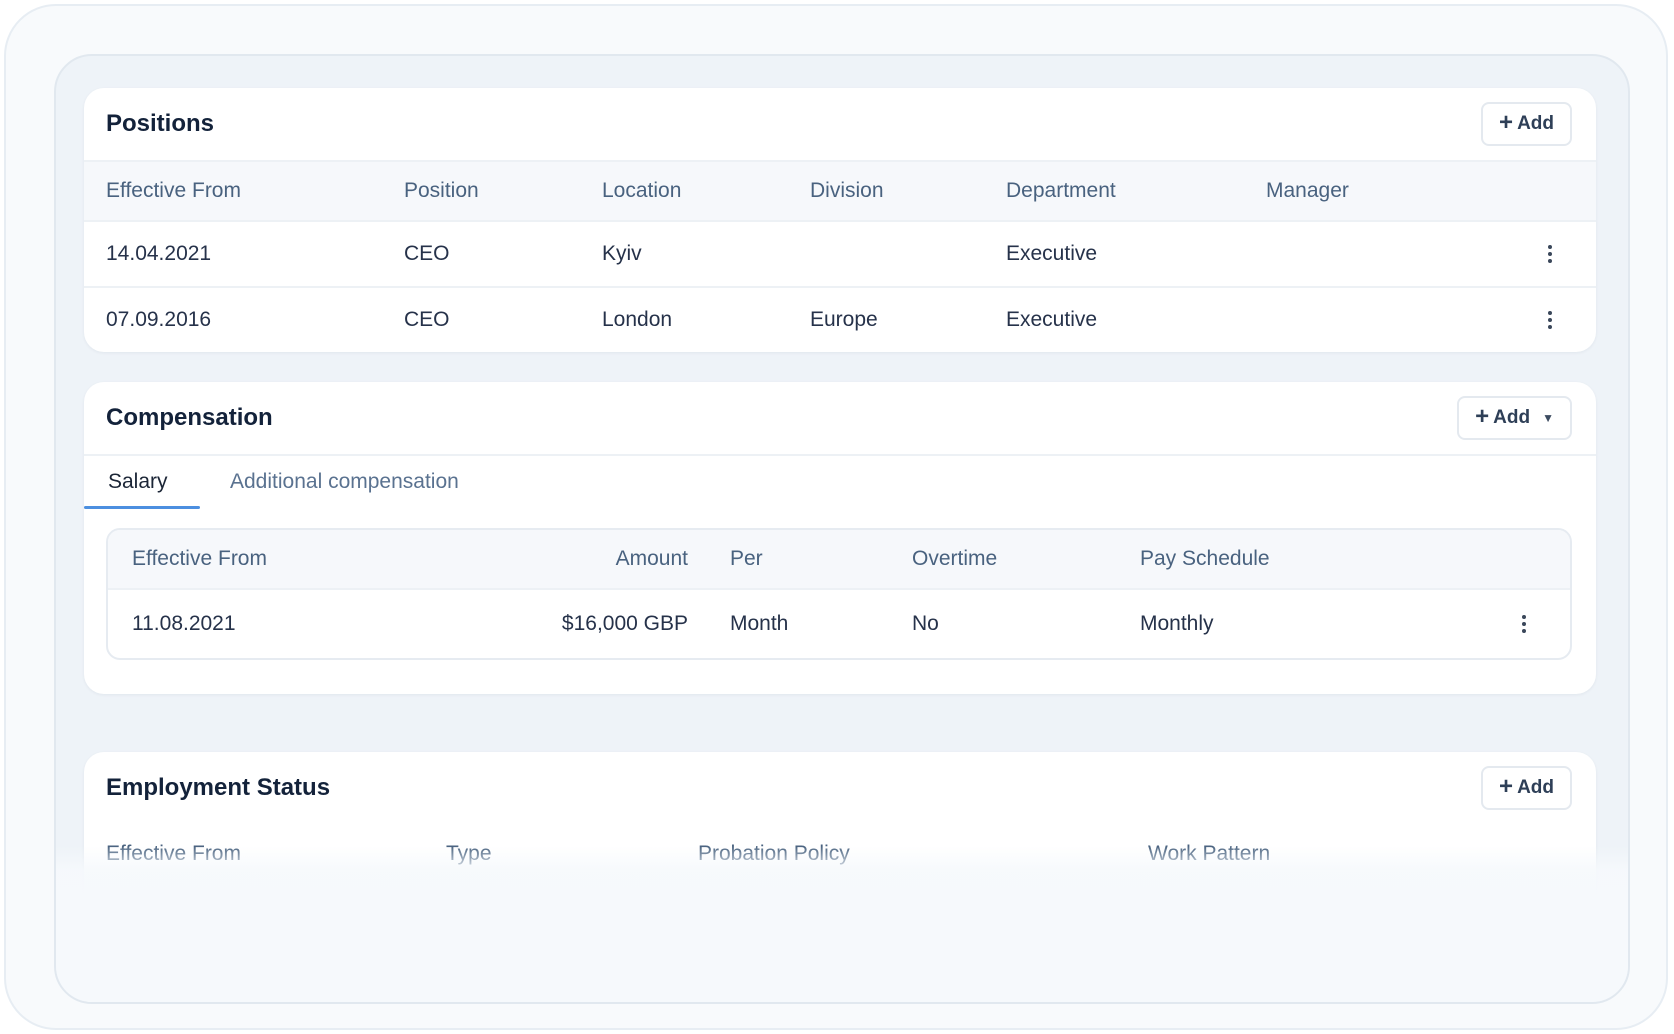  What do you see at coordinates (643, 559) in the screenshot?
I see `column-header: Amount` at bounding box center [643, 559].